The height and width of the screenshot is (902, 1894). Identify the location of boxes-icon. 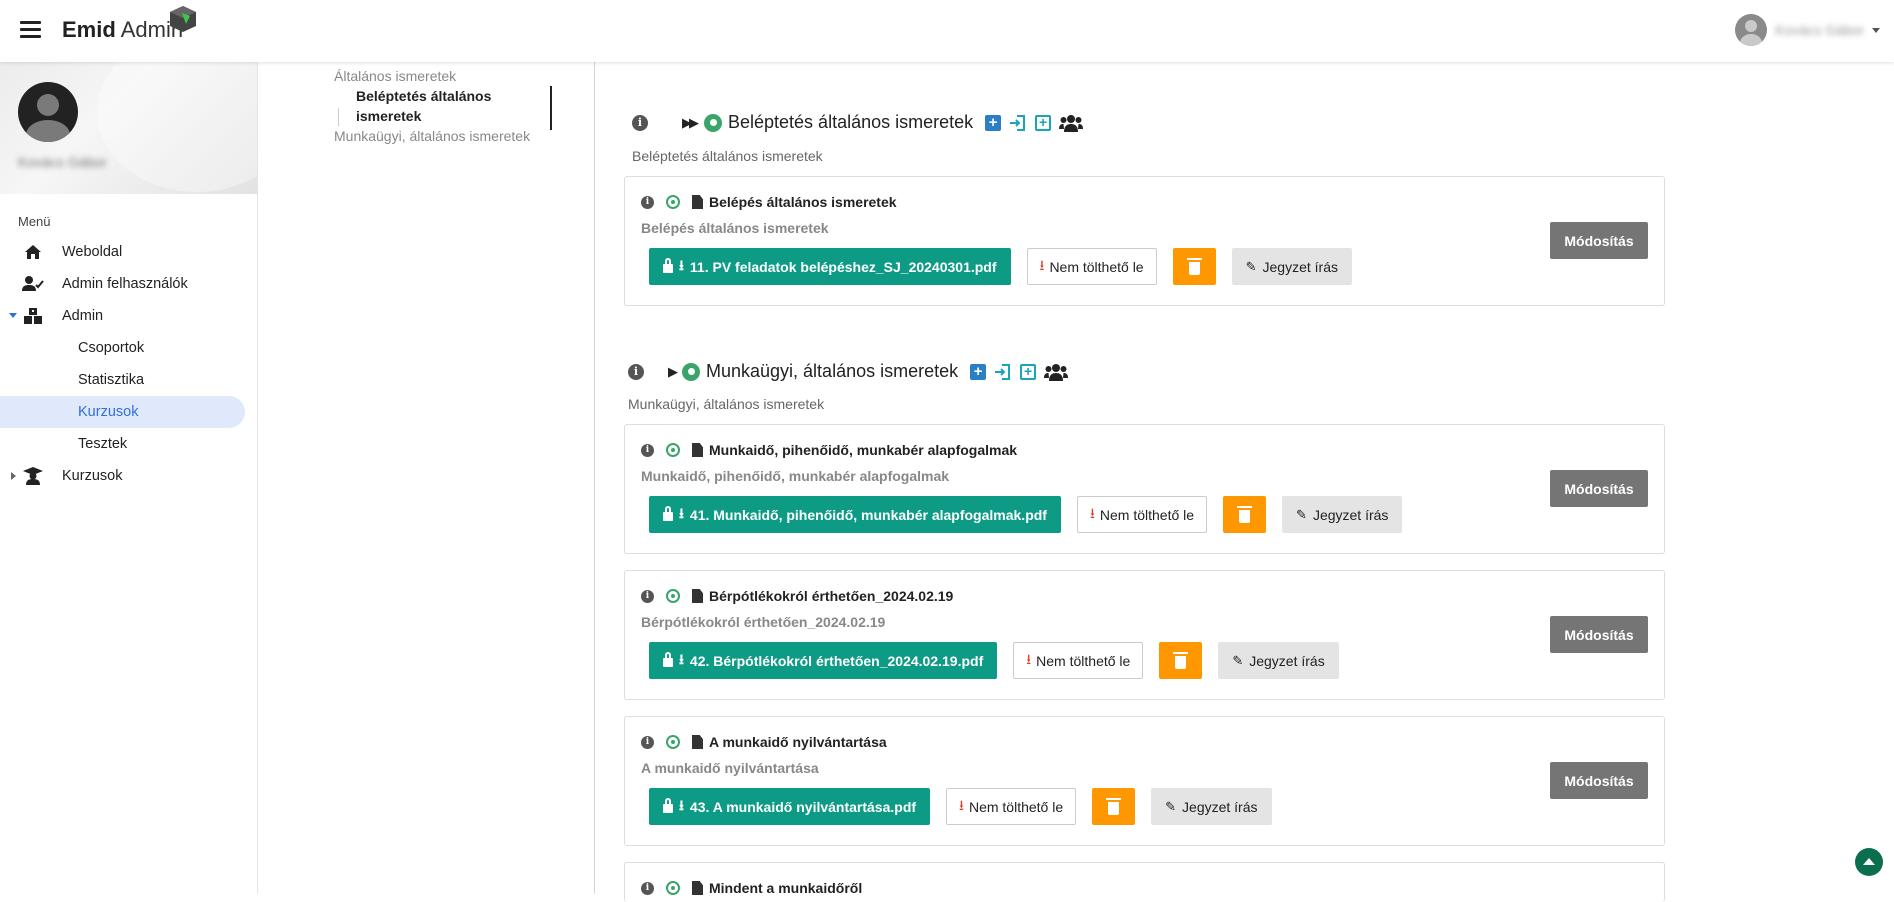
(33, 316).